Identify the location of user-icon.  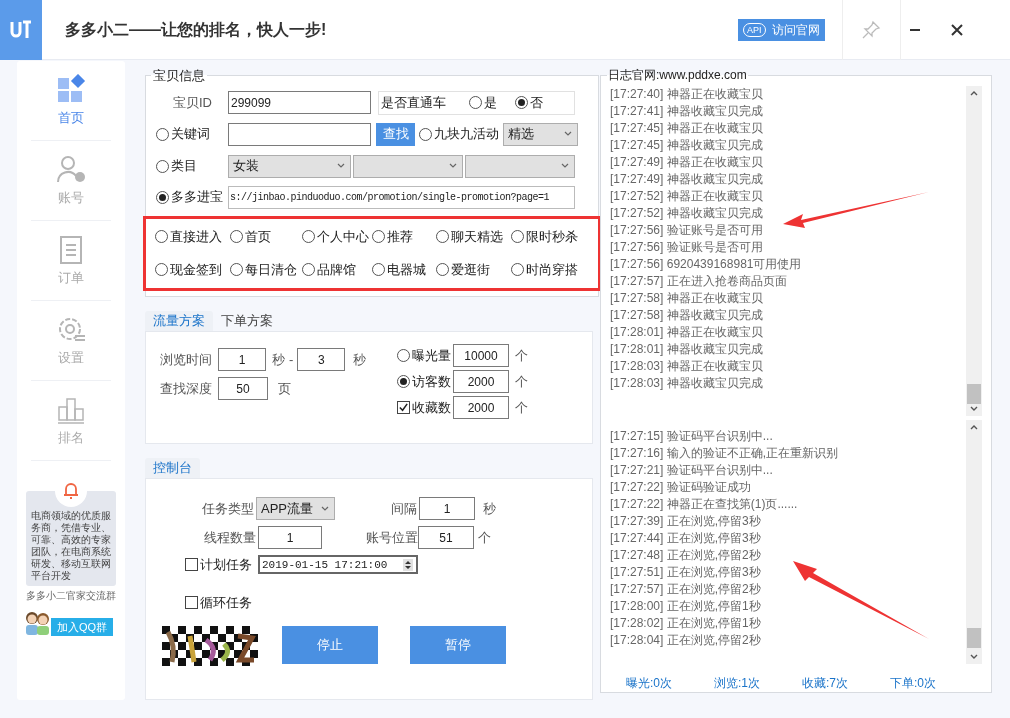
(71, 168).